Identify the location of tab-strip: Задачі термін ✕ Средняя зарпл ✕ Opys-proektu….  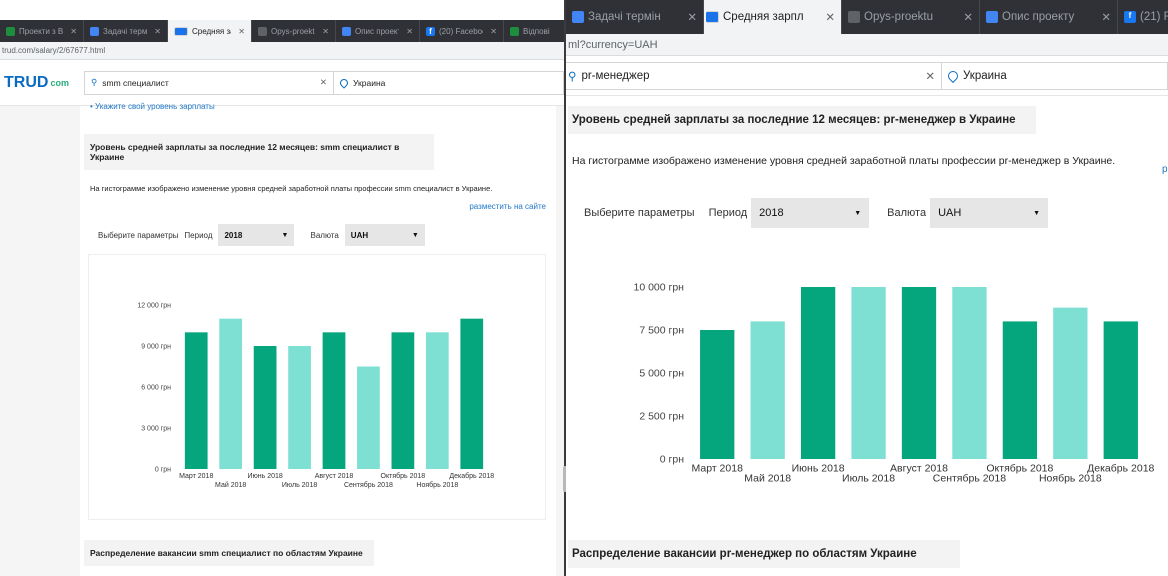
(867, 17).